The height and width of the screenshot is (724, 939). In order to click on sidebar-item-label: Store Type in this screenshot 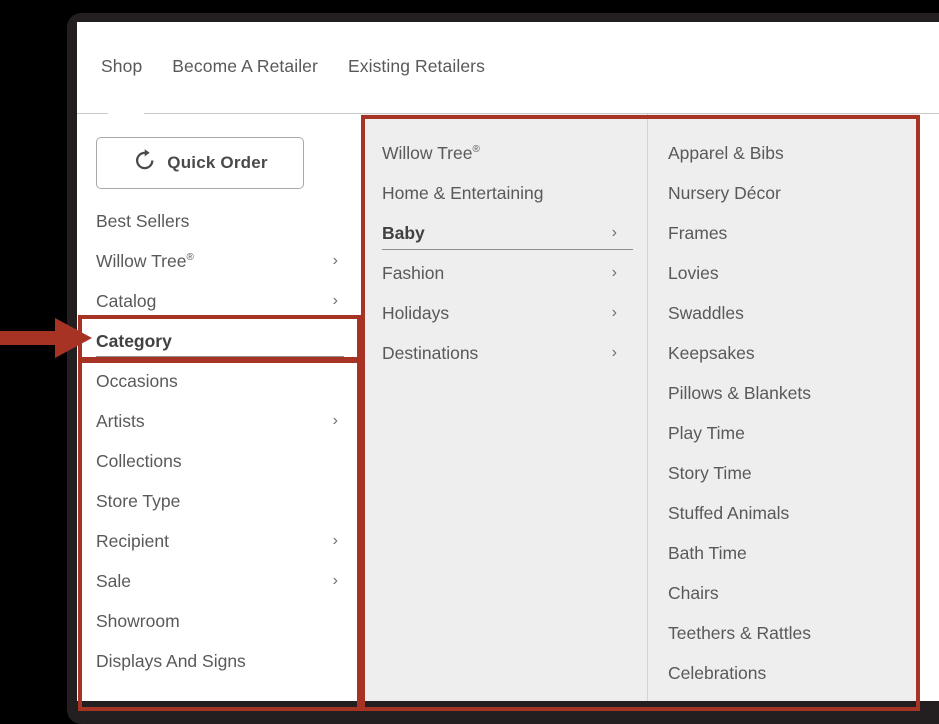, I will do `click(138, 500)`.